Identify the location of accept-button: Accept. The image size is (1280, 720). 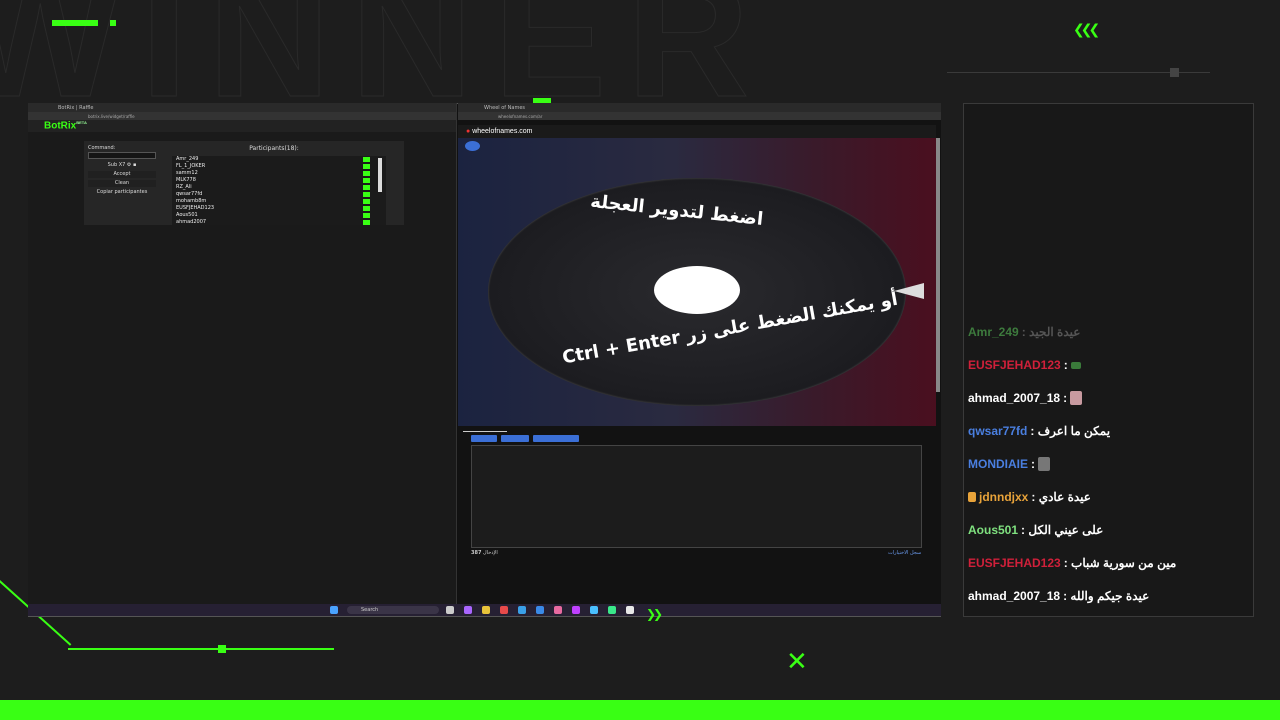
(122, 174).